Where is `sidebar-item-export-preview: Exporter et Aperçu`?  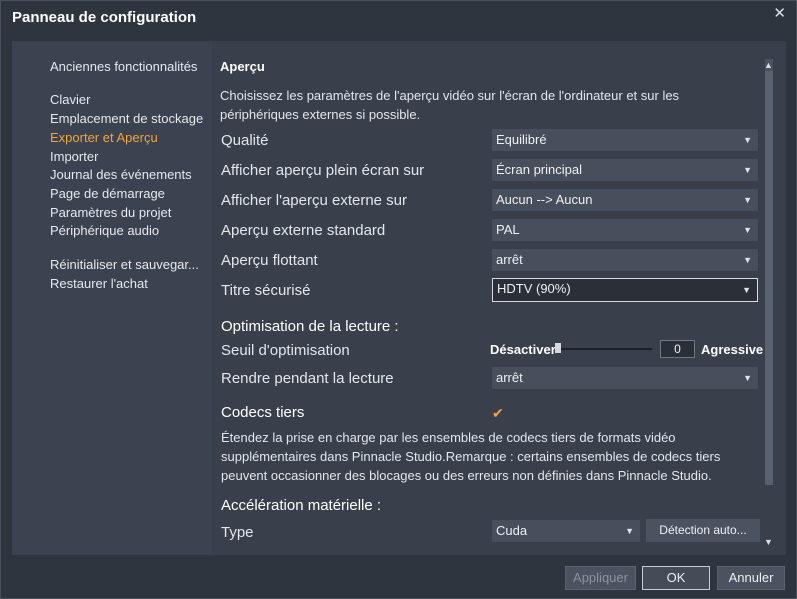 sidebar-item-export-preview: Exporter et Aperçu is located at coordinates (104, 137).